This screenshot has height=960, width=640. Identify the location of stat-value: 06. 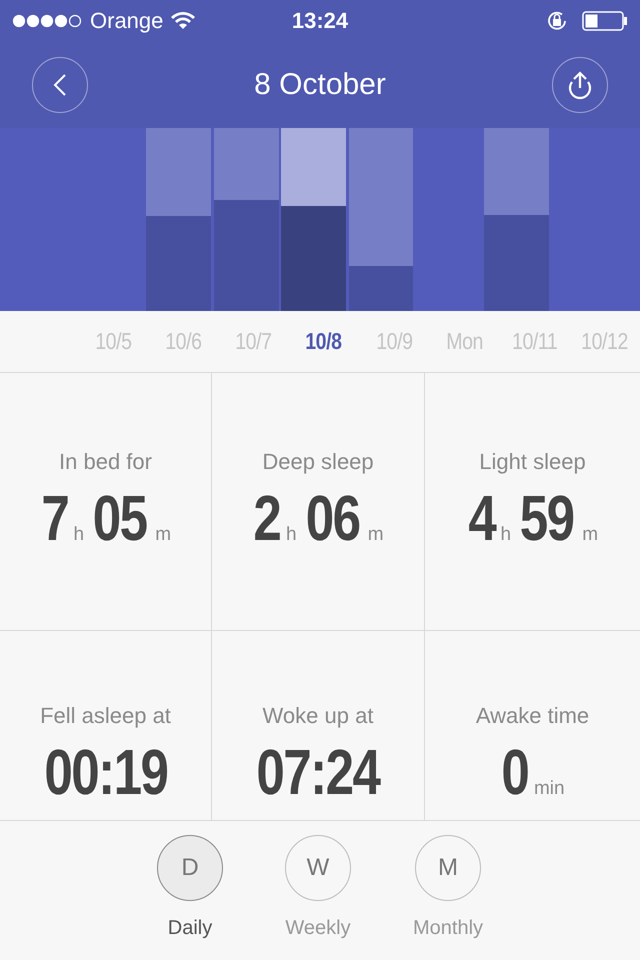
(332, 517).